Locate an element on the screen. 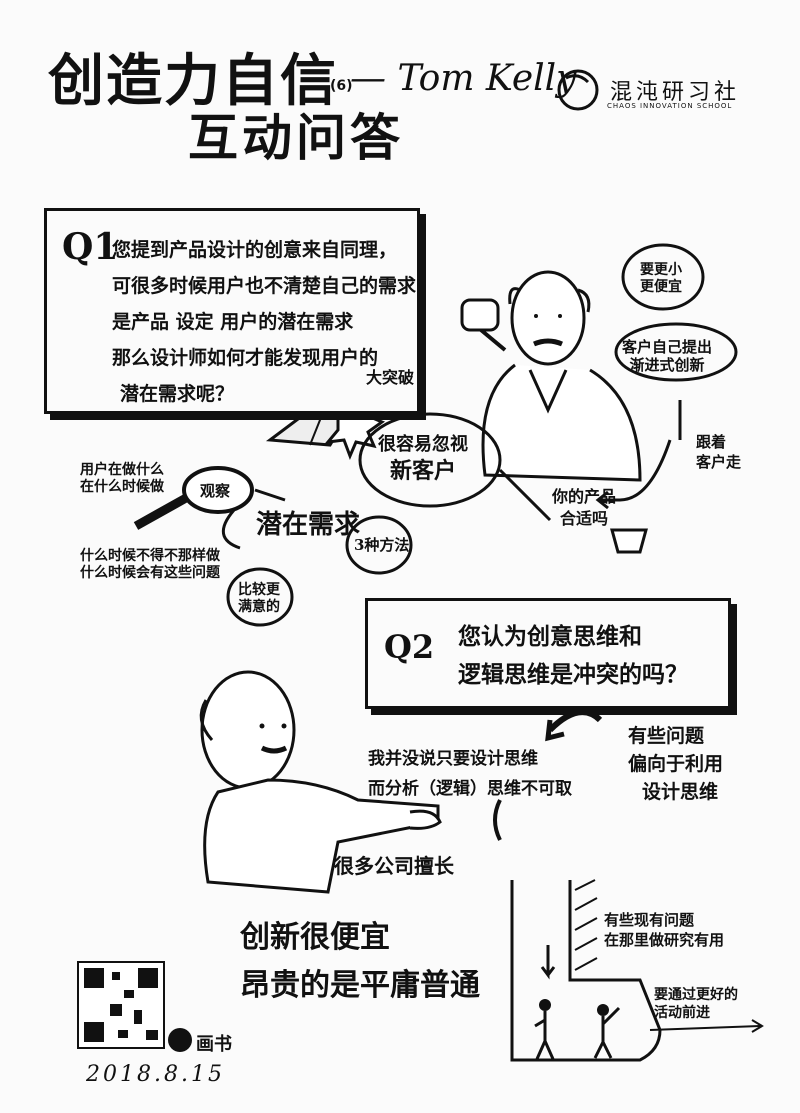 This screenshot has height=1113, width=800. bubble-customer-innovation: 客户自己提出 渐进式创新 is located at coordinates (667, 356).